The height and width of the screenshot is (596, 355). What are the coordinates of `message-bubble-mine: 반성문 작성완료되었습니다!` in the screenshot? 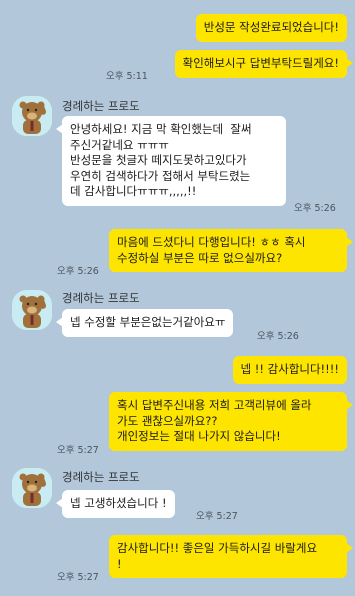 It's located at (271, 28).